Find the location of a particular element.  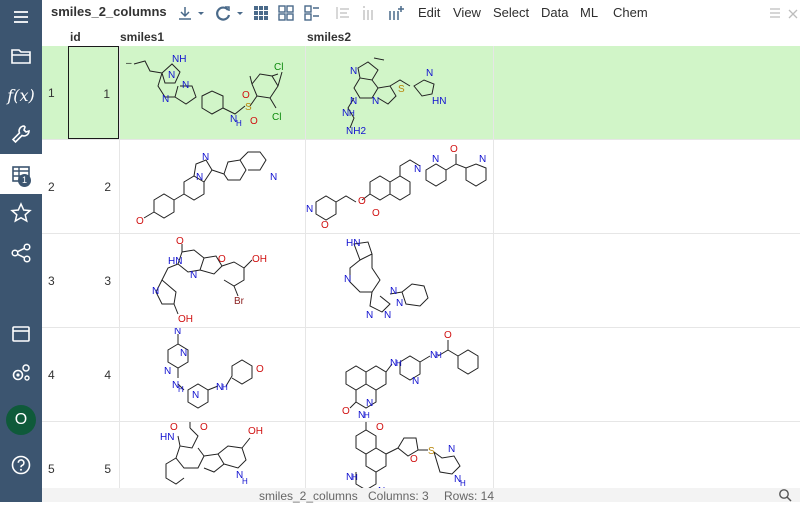

menu-ml: ML is located at coordinates (589, 12).